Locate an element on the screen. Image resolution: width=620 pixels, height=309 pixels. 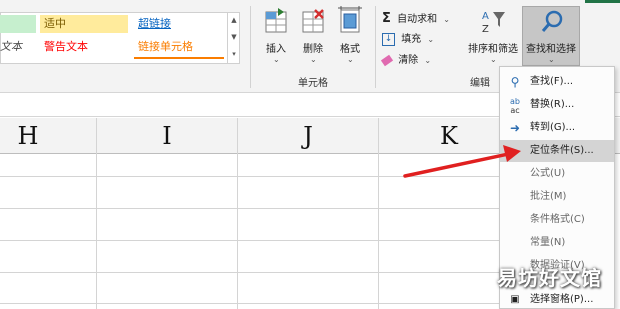
fill-button: ↓ 填充 ⌄ is located at coordinates (417, 40).